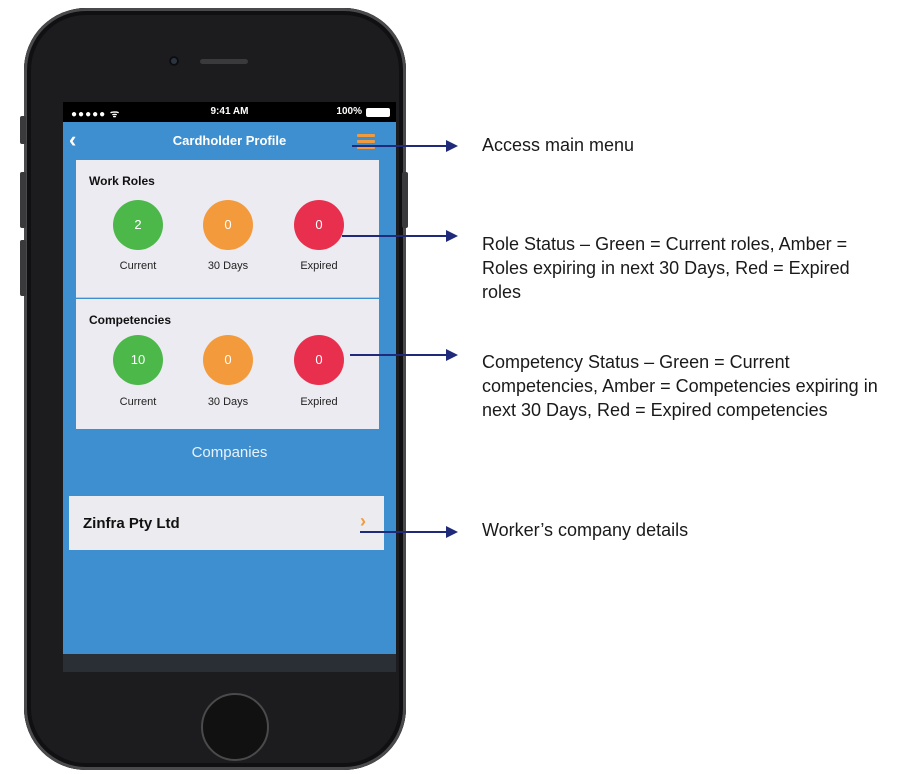 This screenshot has height=774, width=912. What do you see at coordinates (228, 360) in the screenshot?
I see `expiring-competencies-badge: 0` at bounding box center [228, 360].